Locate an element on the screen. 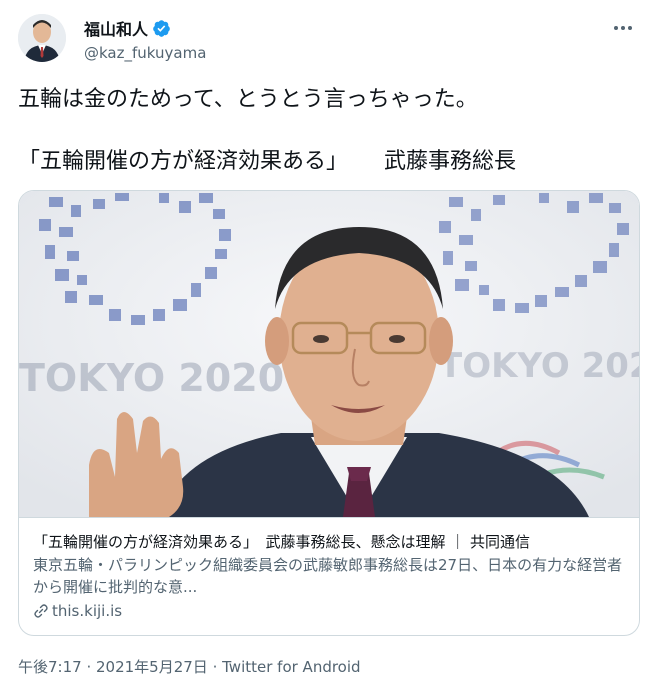 The width and height of the screenshot is (652, 687). tweet-header: 福山和人 @kaz_fukuyama is located at coordinates (327, 41).